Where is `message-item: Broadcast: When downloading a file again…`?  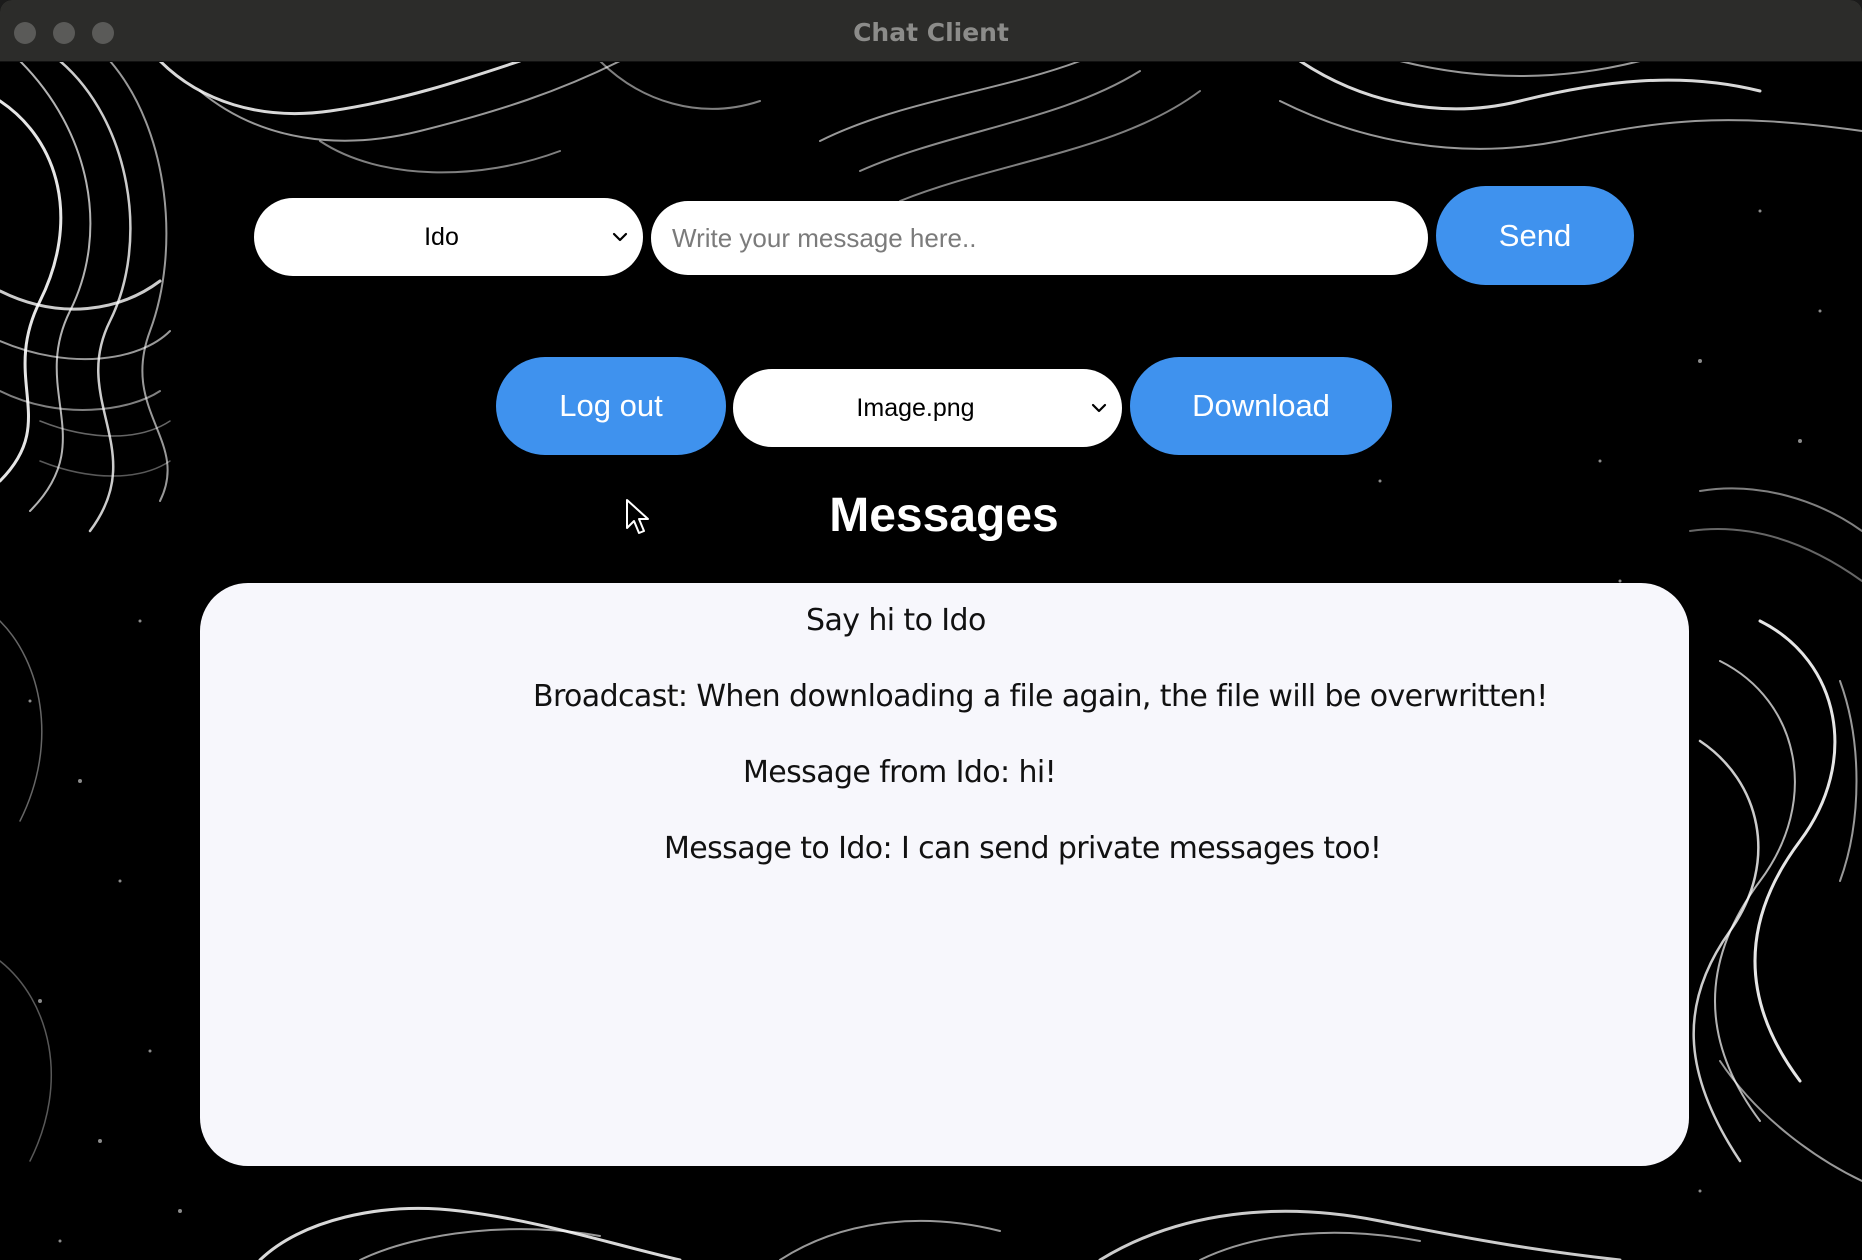 message-item: Broadcast: When downloading a file again… is located at coordinates (1040, 696).